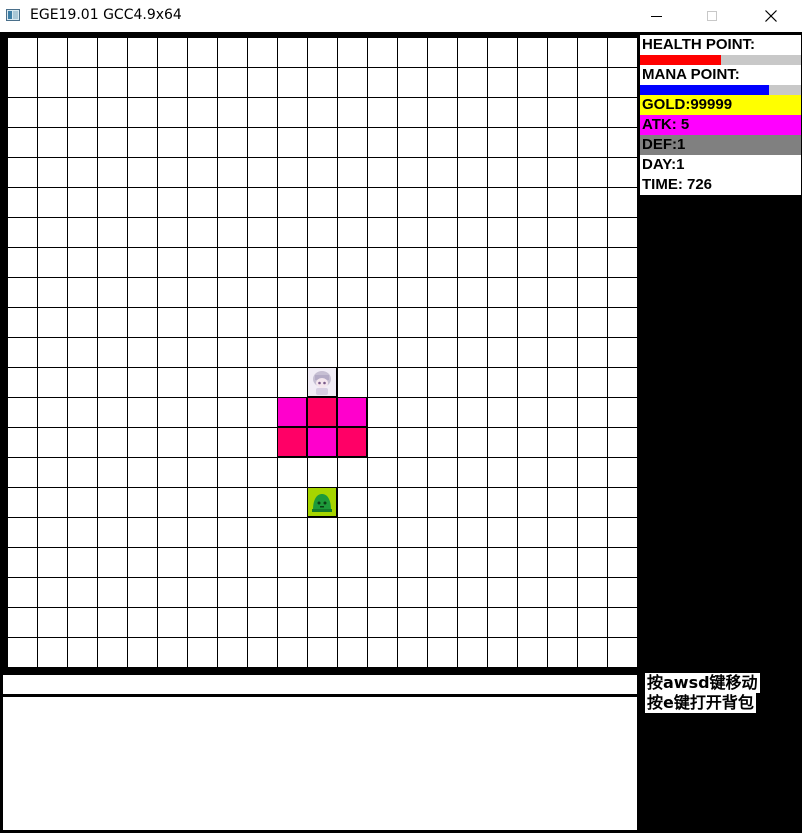 This screenshot has height=833, width=802. I want to click on time-value: TIME: 726, so click(720, 185).